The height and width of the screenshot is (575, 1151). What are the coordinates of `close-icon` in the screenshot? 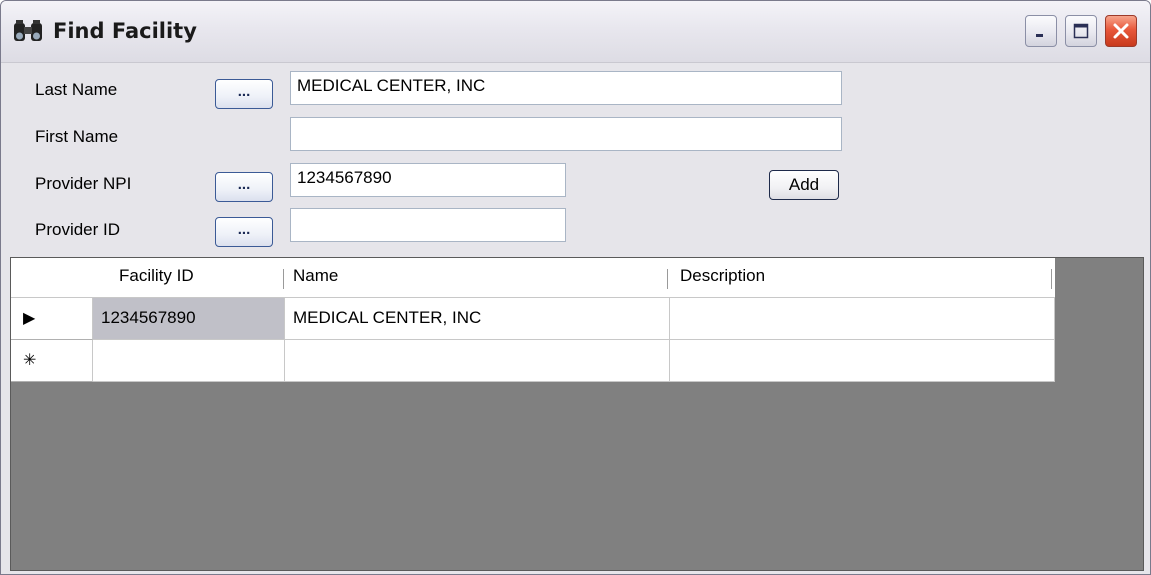 It's located at (1121, 31).